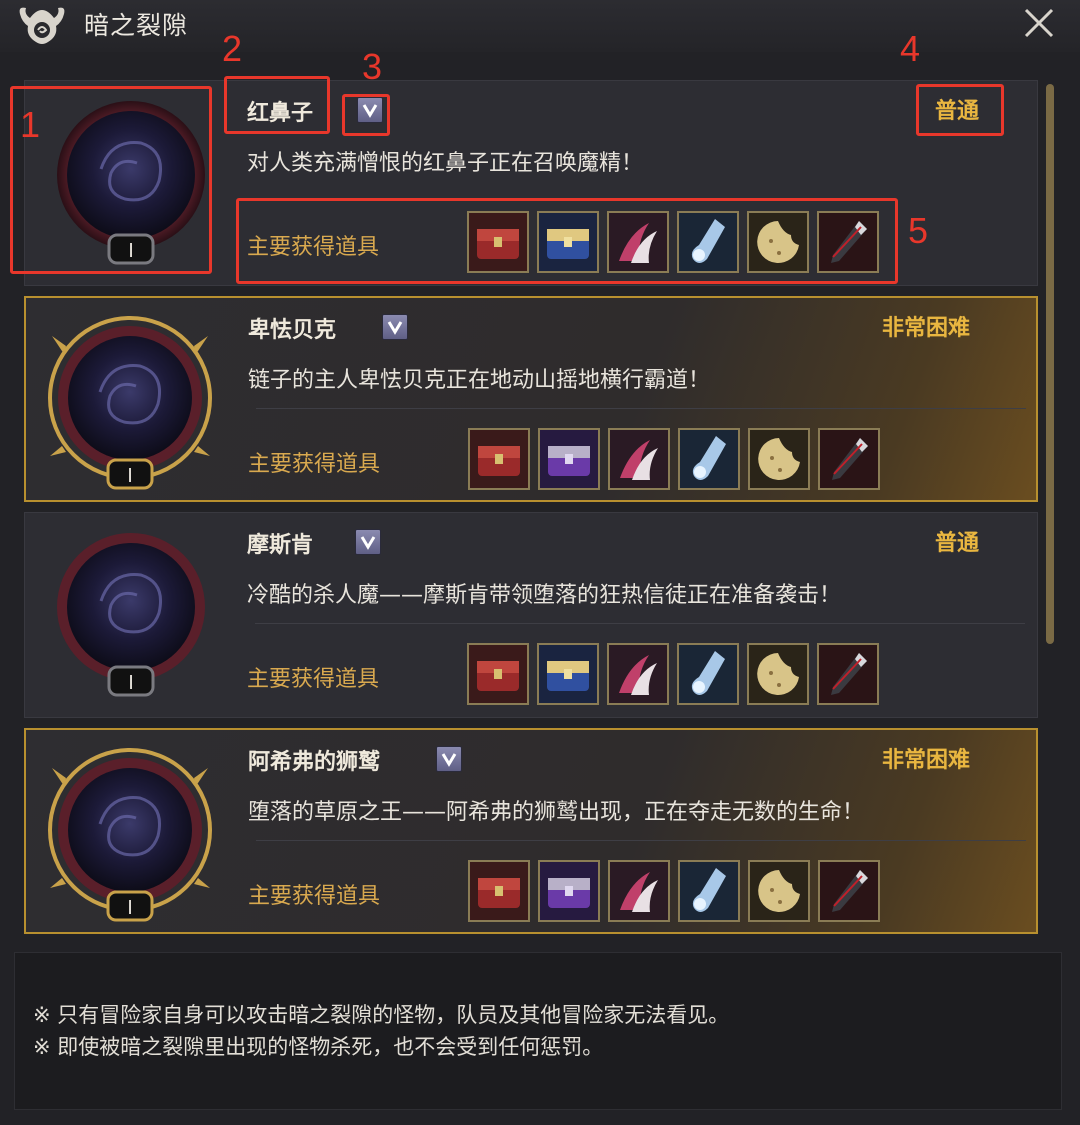 The image size is (1080, 1125). Describe the element at coordinates (42, 26) in the screenshot. I see `demon-emblem-icon` at that location.